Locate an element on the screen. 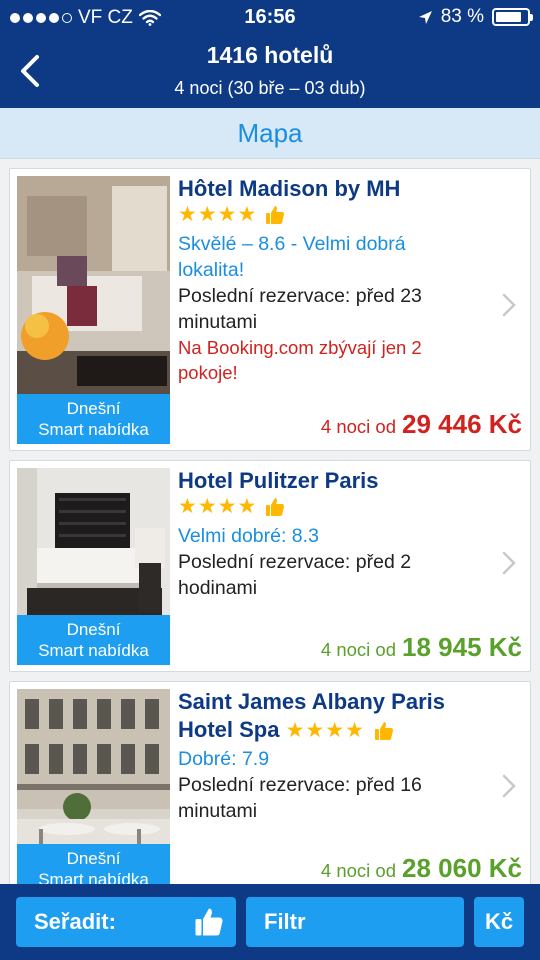 This screenshot has width=540, height=960. battery-cap is located at coordinates (531, 17).